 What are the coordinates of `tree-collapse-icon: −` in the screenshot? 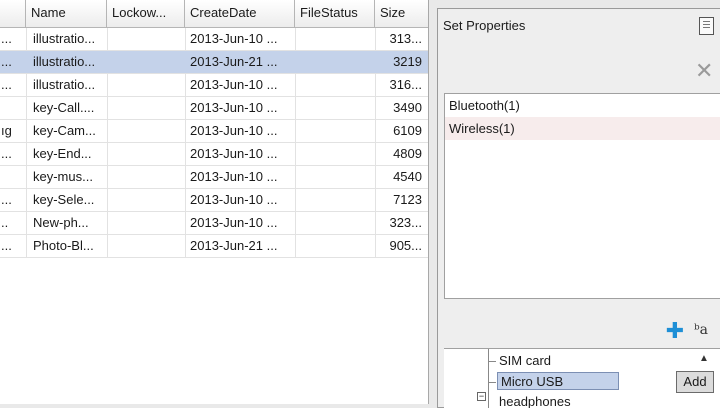 It's located at (481, 396).